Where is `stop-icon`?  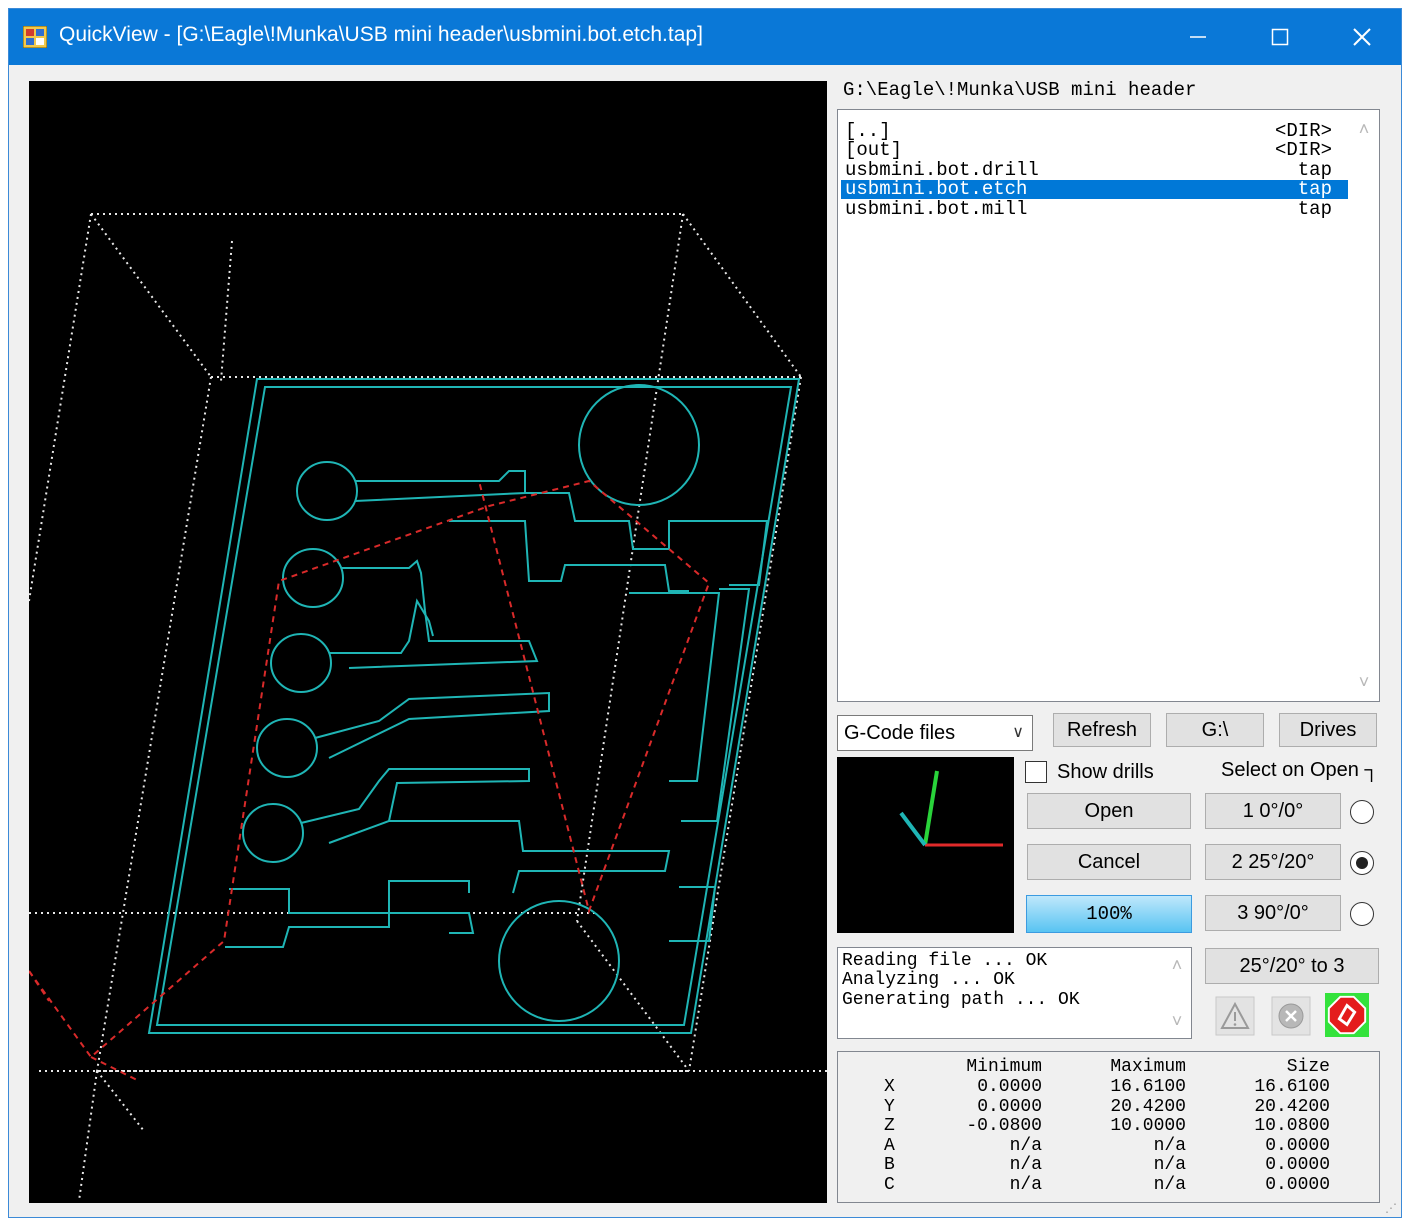
stop-icon is located at coordinates (1291, 1016).